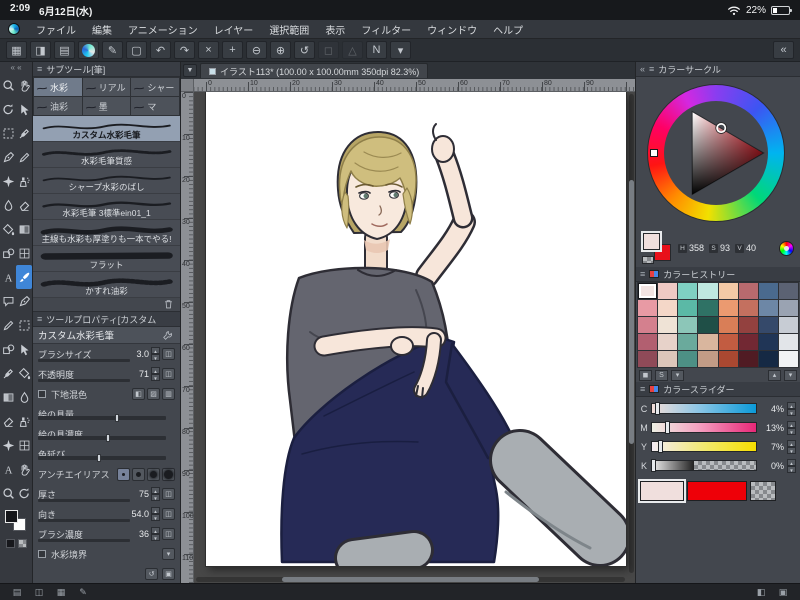 The image size is (800, 600). Describe the element at coordinates (24, 445) in the screenshot. I see `grid-tool` at that location.